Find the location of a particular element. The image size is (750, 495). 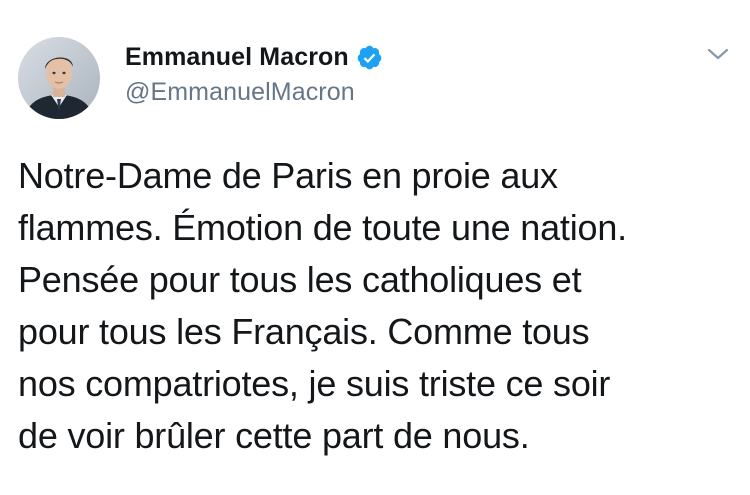

name-row: Emmanuel Macron is located at coordinates (254, 57).